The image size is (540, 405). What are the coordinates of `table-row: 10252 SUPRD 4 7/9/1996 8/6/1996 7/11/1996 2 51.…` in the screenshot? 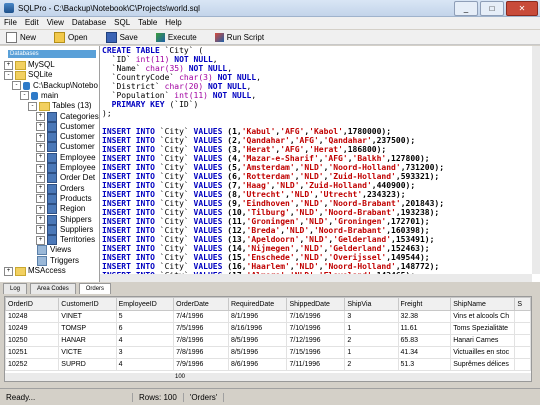 It's located at (268, 364).